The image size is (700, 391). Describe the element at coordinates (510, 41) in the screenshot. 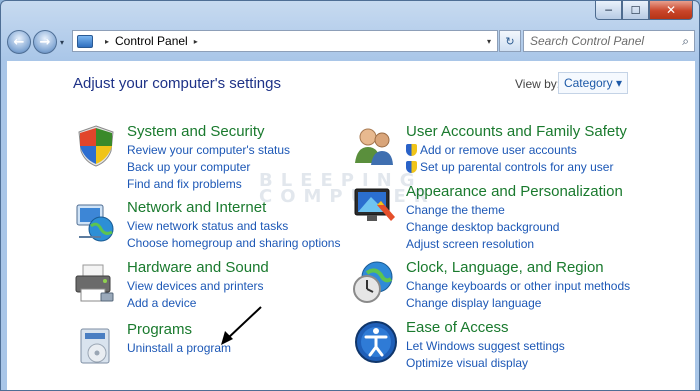

I see `refresh-button: ↻` at that location.